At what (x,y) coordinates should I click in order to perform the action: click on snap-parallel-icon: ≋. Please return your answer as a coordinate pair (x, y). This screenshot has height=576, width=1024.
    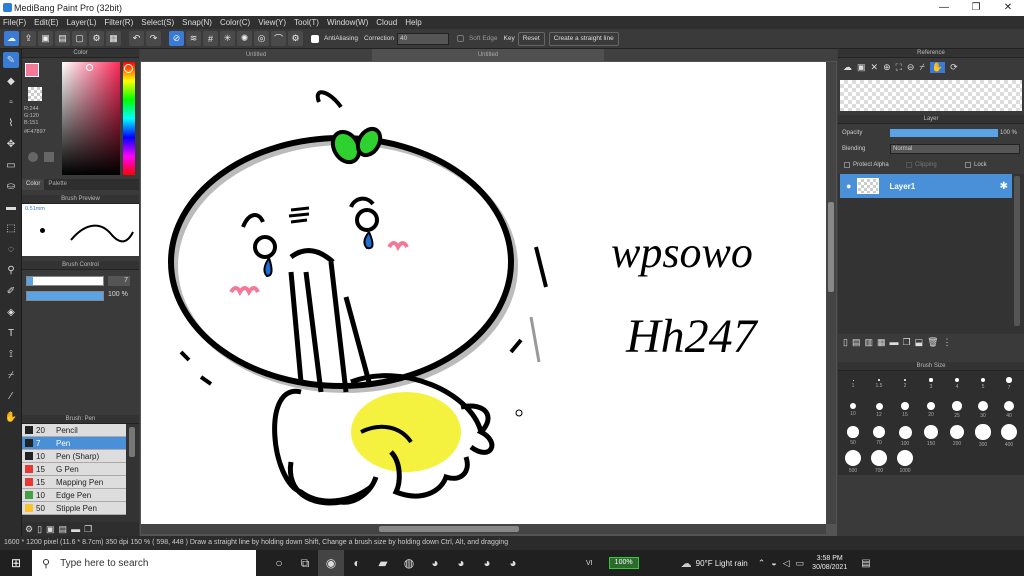
    Looking at the image, I should click on (193, 38).